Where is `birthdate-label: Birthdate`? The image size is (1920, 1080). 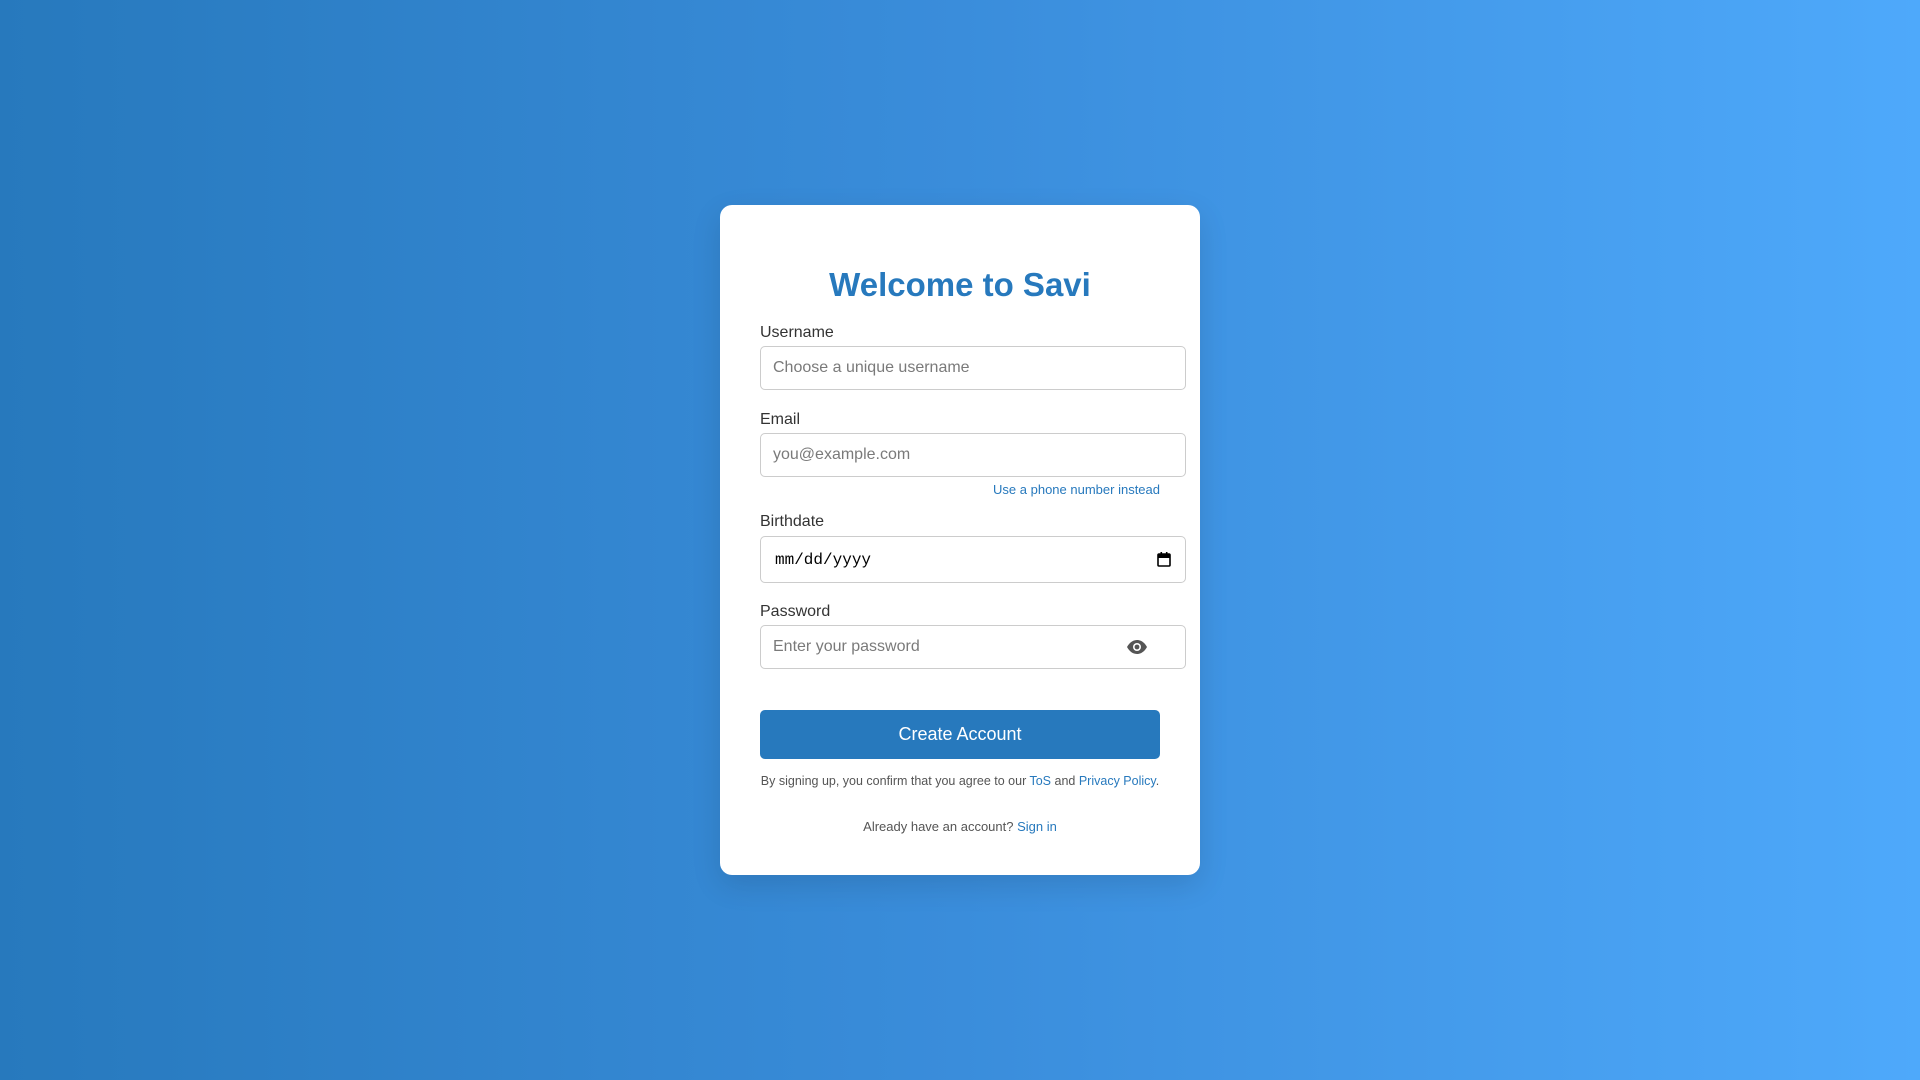
birthdate-label: Birthdate is located at coordinates (792, 521).